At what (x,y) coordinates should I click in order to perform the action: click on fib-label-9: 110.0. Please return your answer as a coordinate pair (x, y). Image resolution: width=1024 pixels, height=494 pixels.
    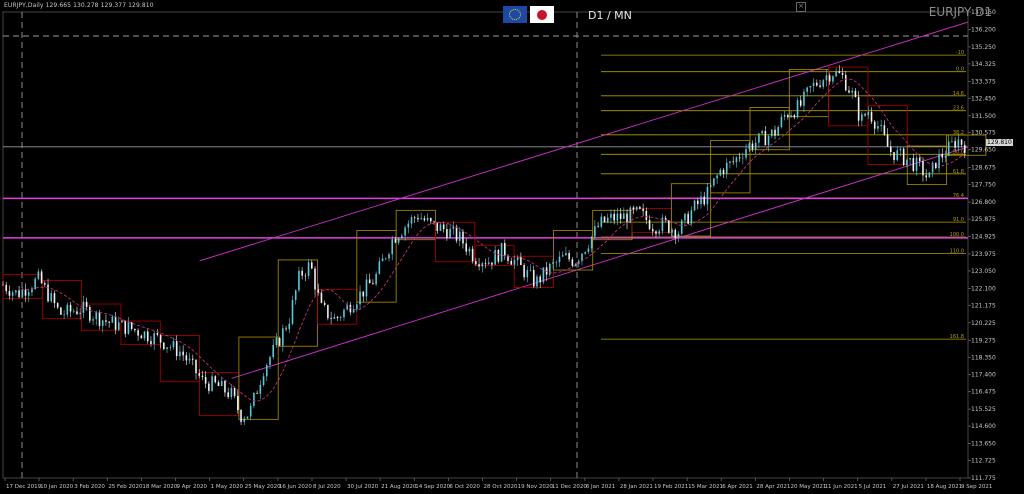
    Looking at the image, I should click on (957, 251).